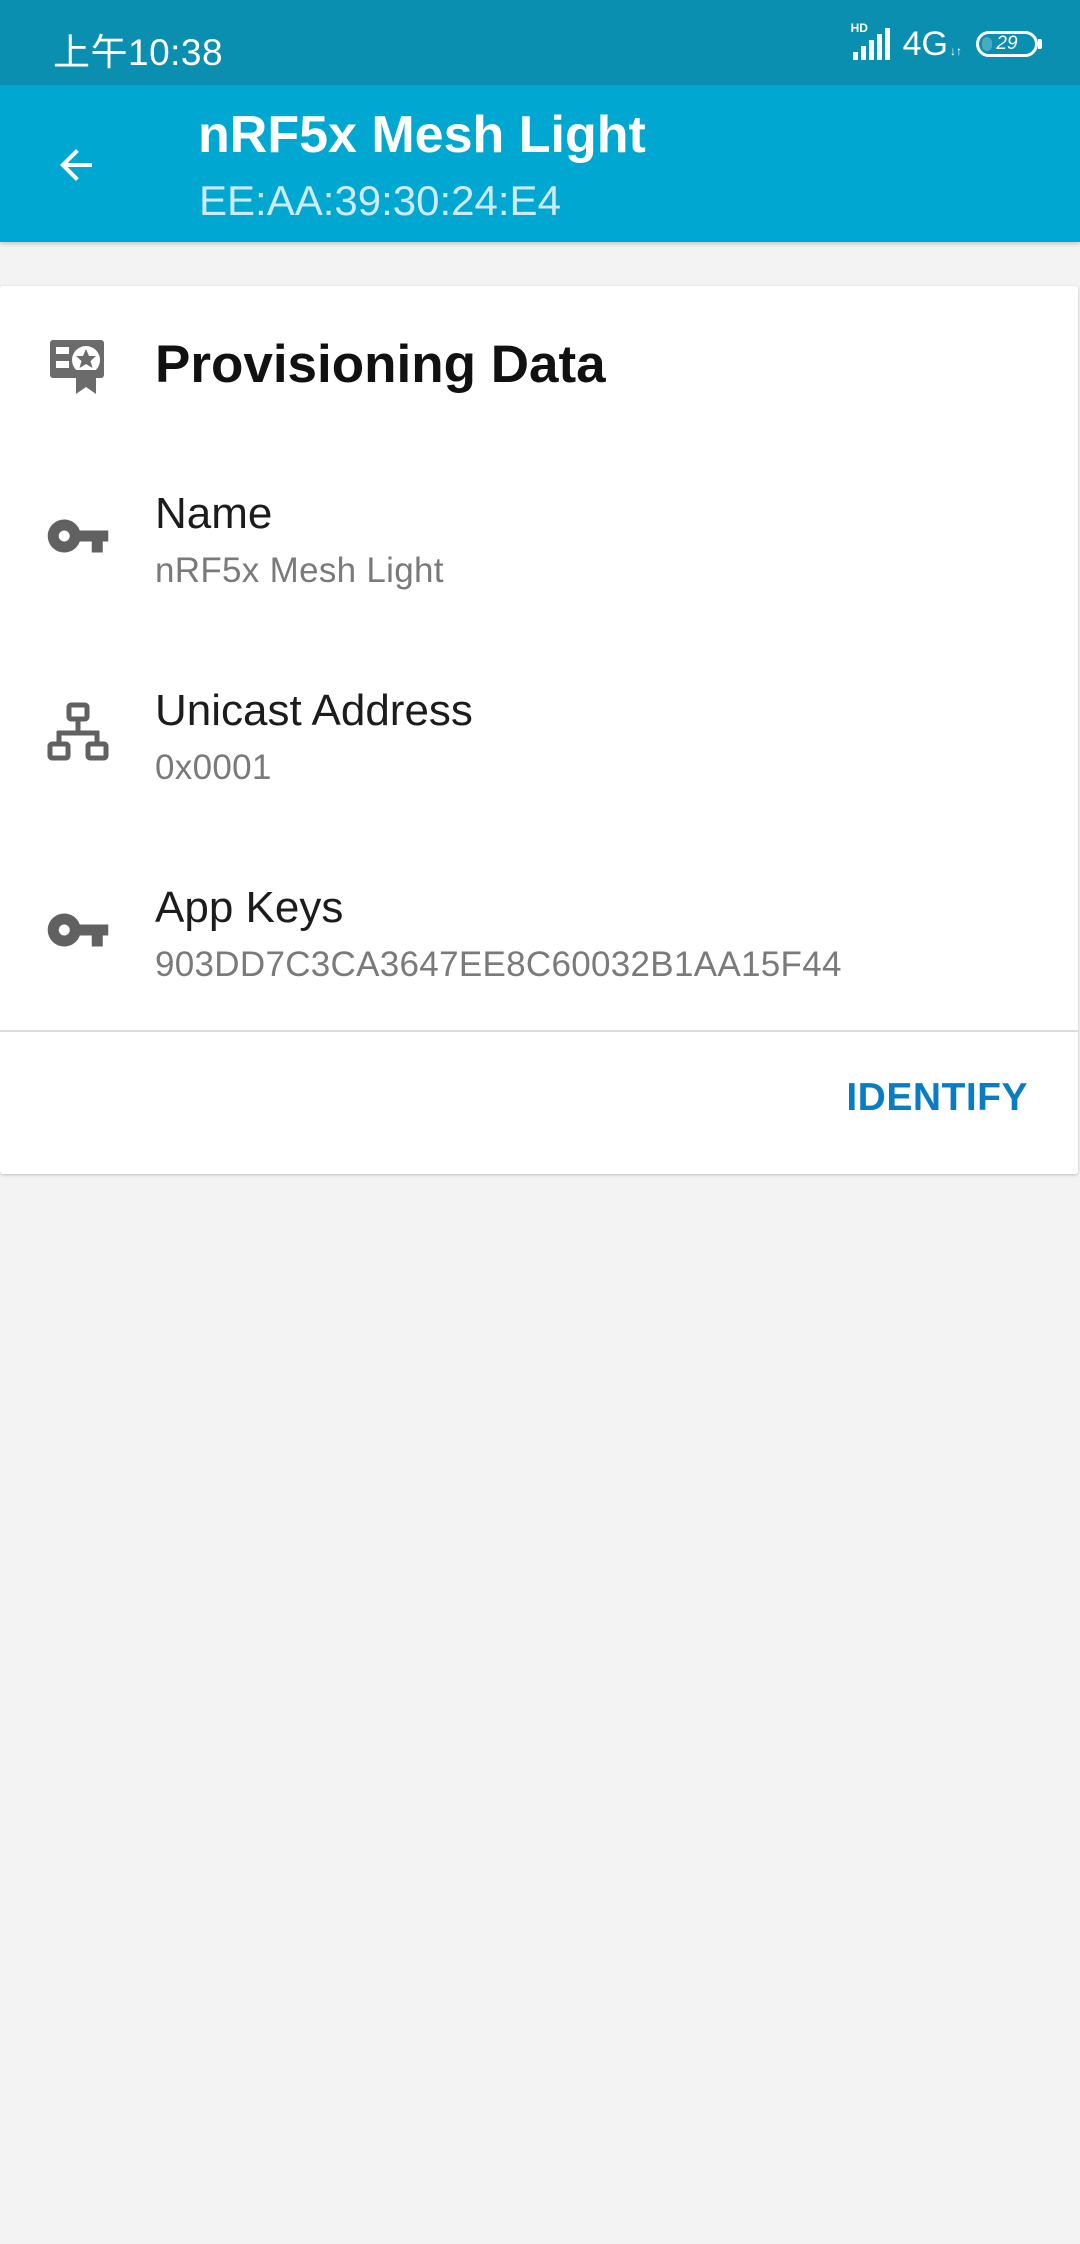 This screenshot has width=1080, height=2244. Describe the element at coordinates (937, 1098) in the screenshot. I see `identify-button: IDENTIFY` at that location.